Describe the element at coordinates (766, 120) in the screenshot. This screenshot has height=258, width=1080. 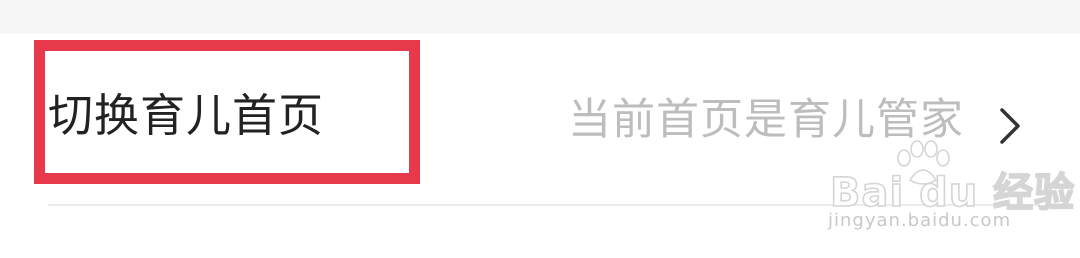
I see `current-home-value: 当前首页是育儿管家` at that location.